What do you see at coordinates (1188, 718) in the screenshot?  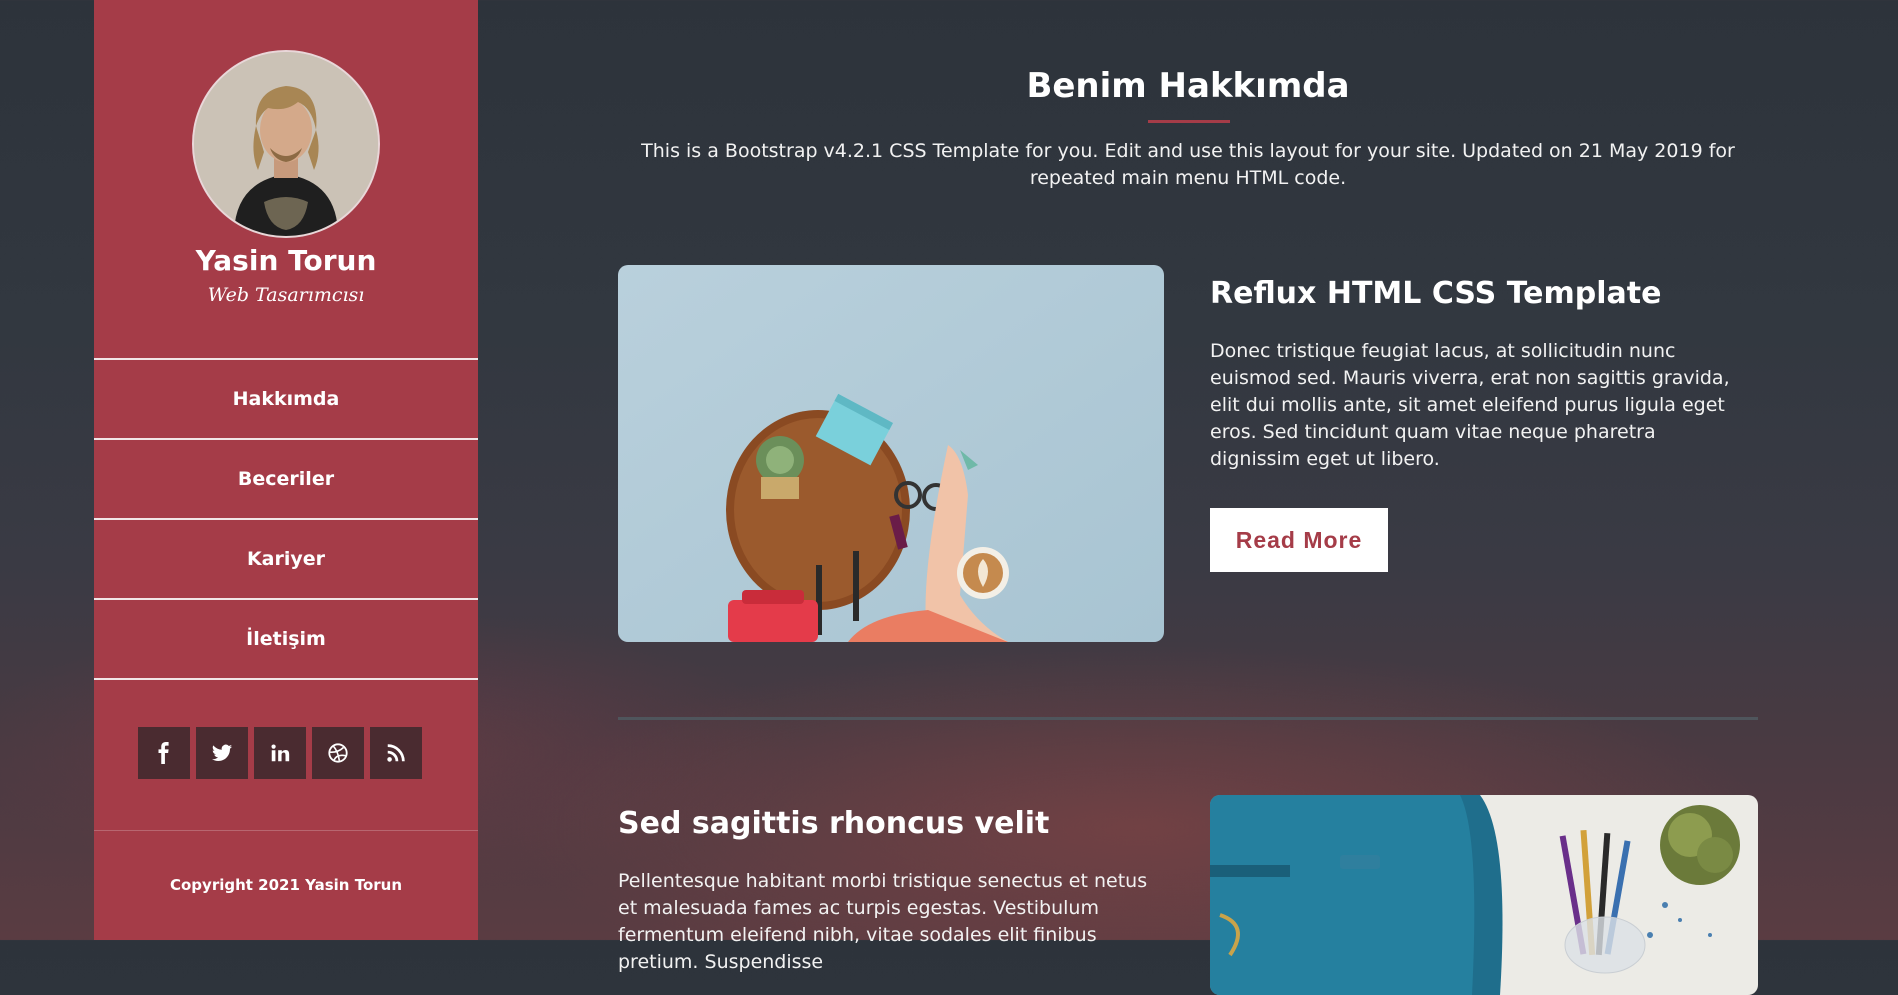 I see `section-divider` at bounding box center [1188, 718].